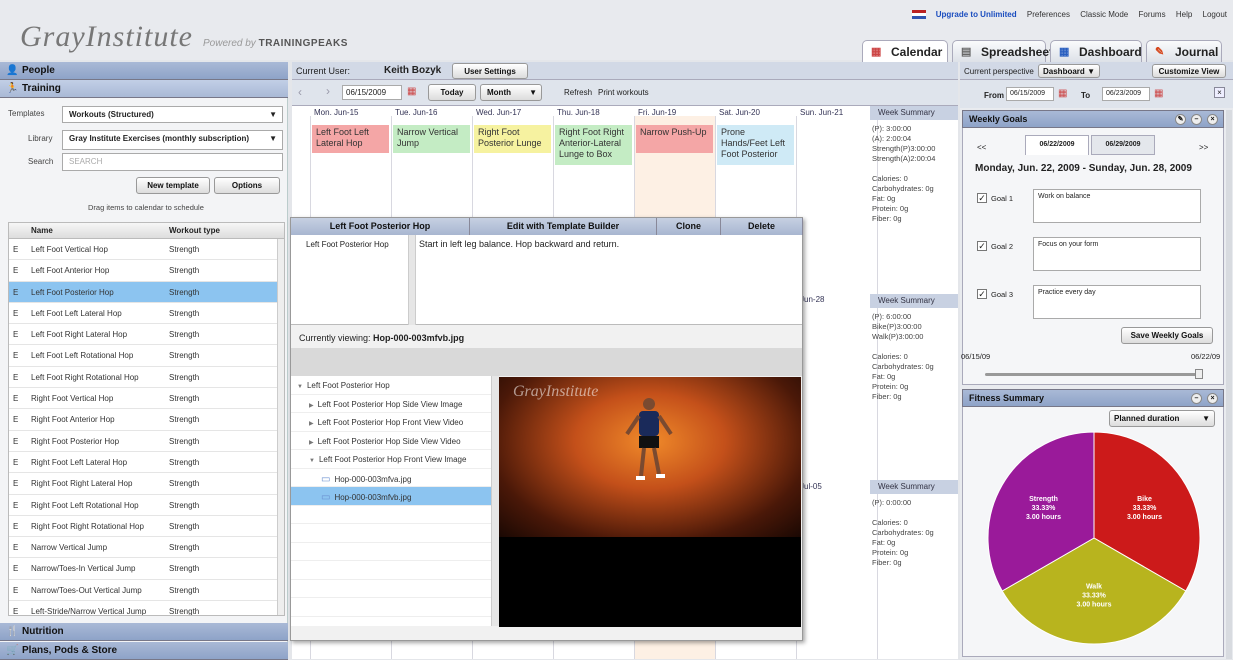  Describe the element at coordinates (976, 14) in the screenshot. I see `upgrade-link: Upgrade to Unlimited` at that location.